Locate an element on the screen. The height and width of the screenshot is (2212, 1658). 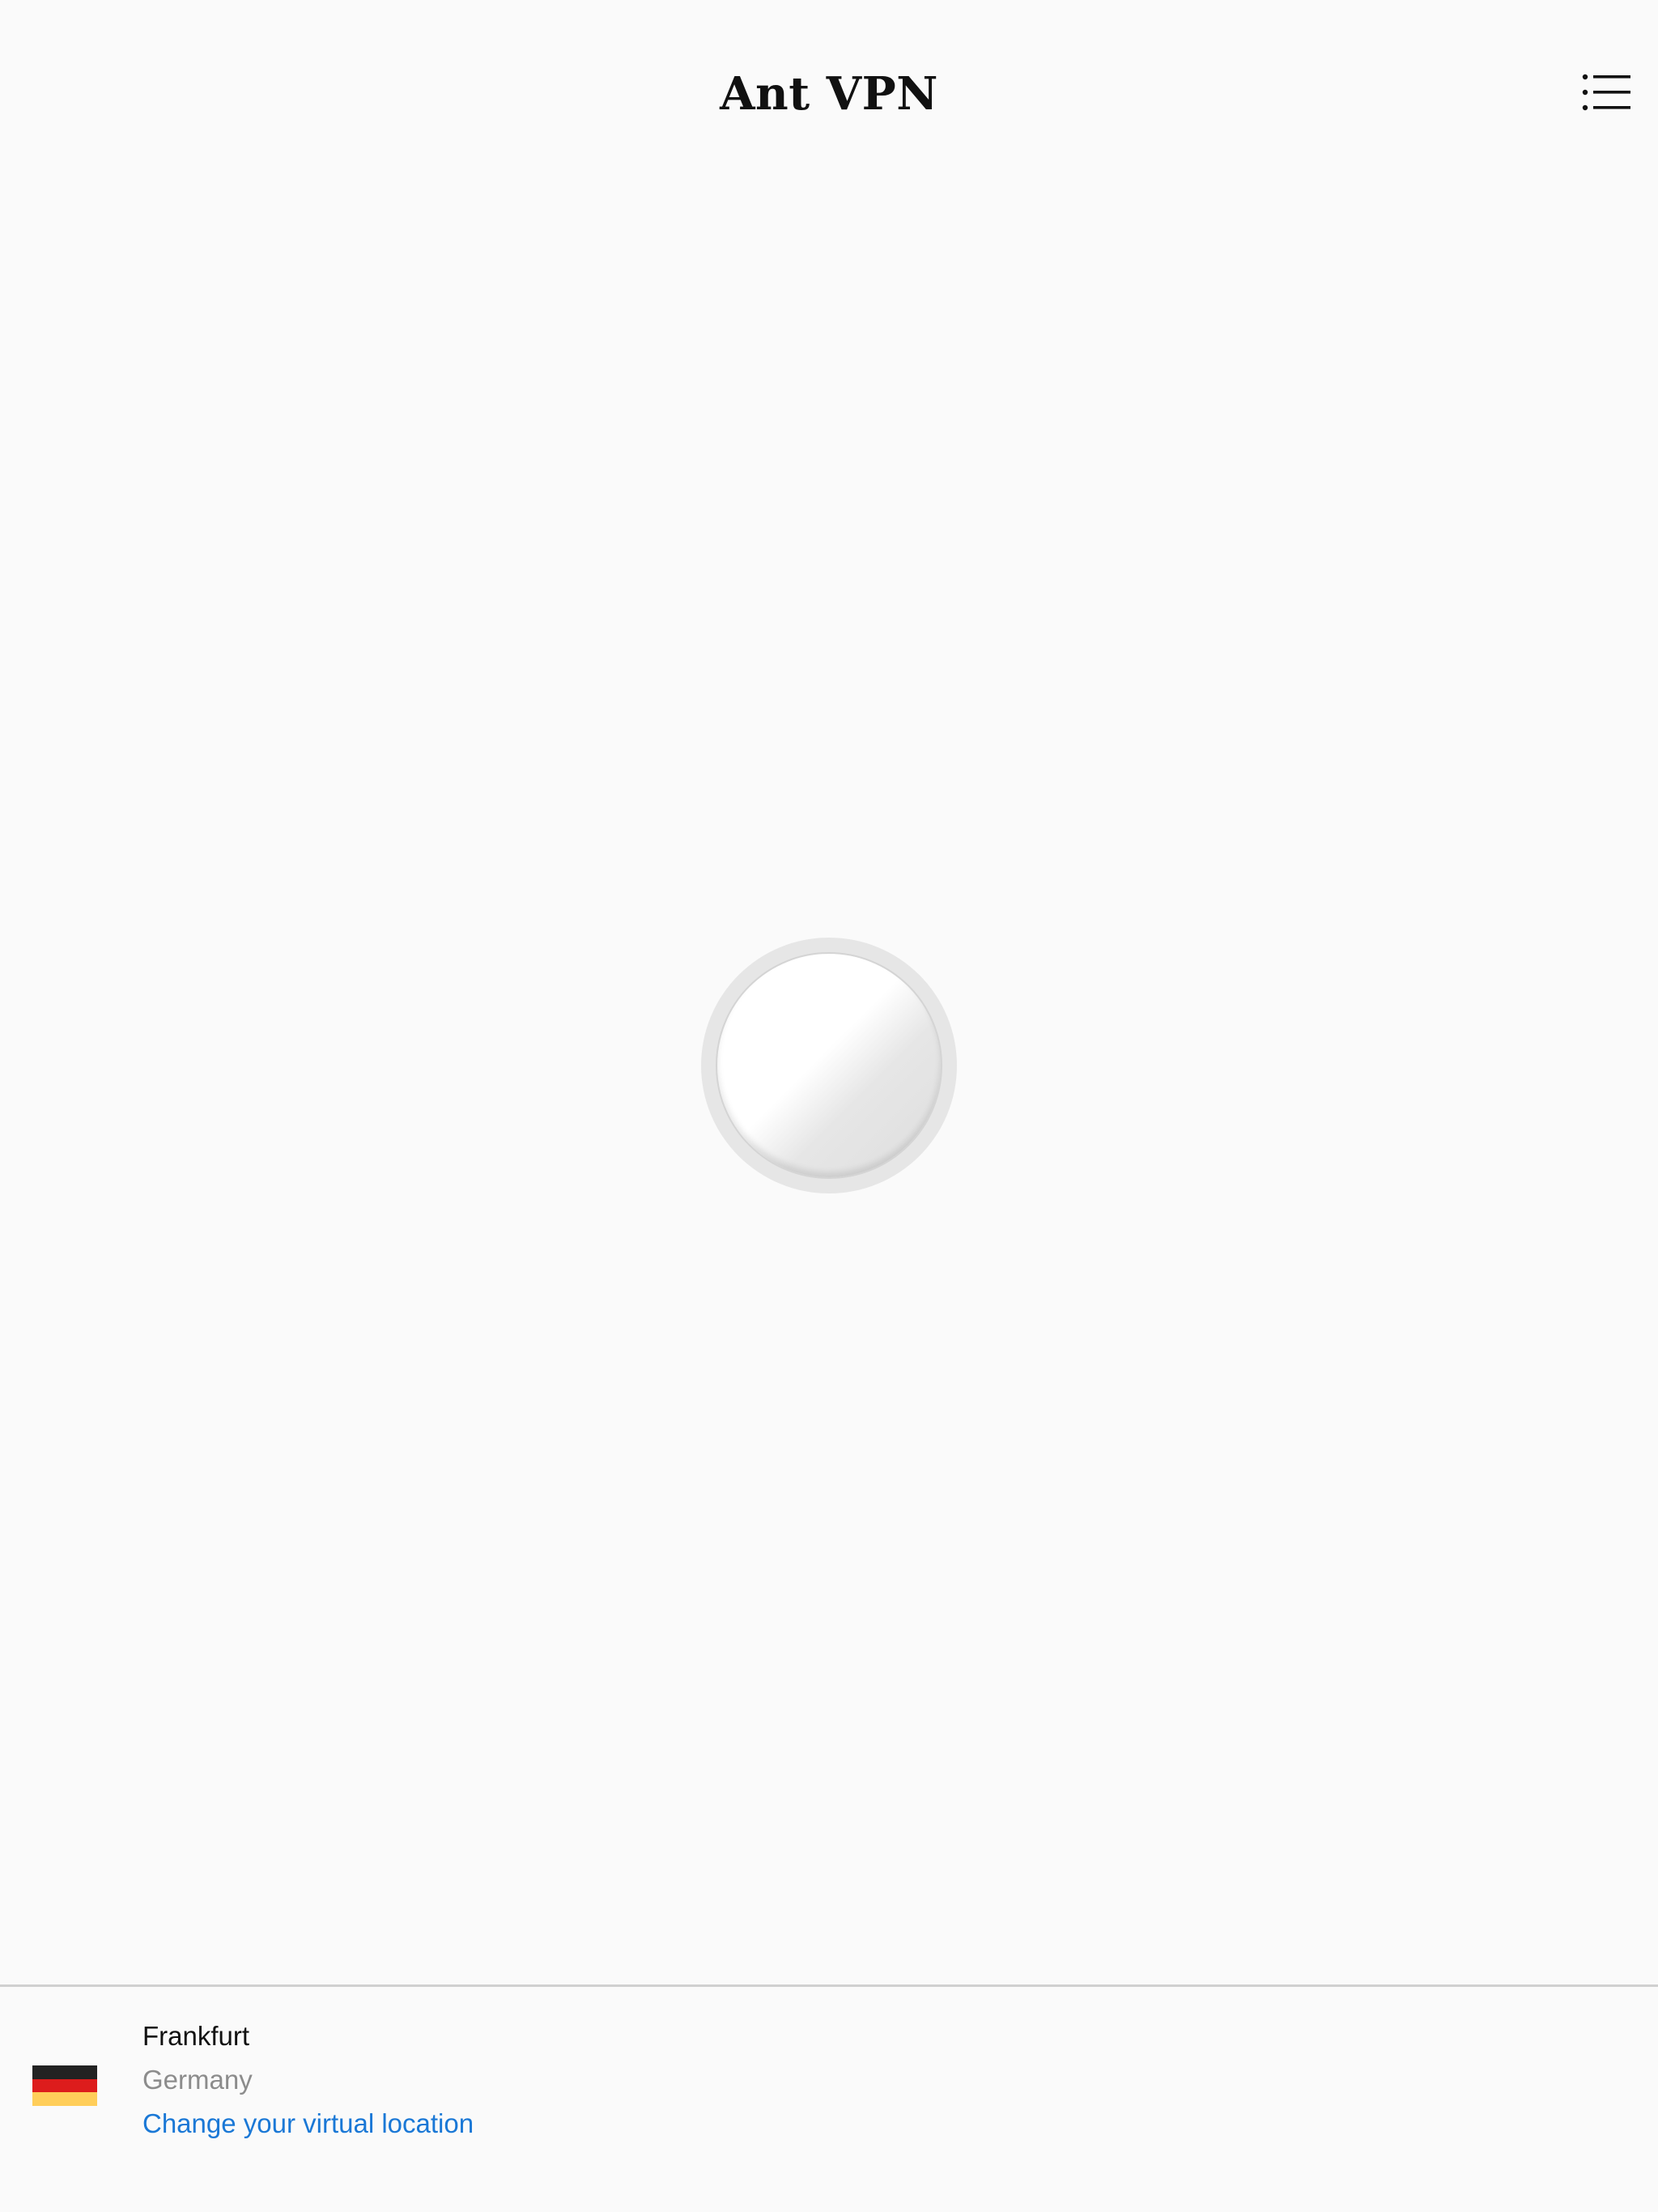
app-title: Ant VPN is located at coordinates (829, 94).